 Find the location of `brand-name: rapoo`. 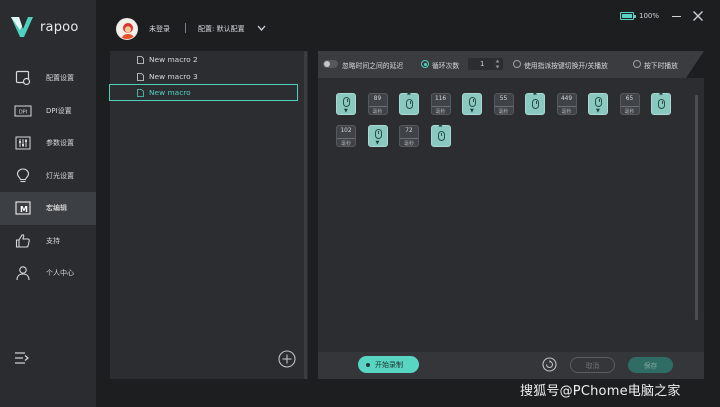

brand-name: rapoo is located at coordinates (59, 27).